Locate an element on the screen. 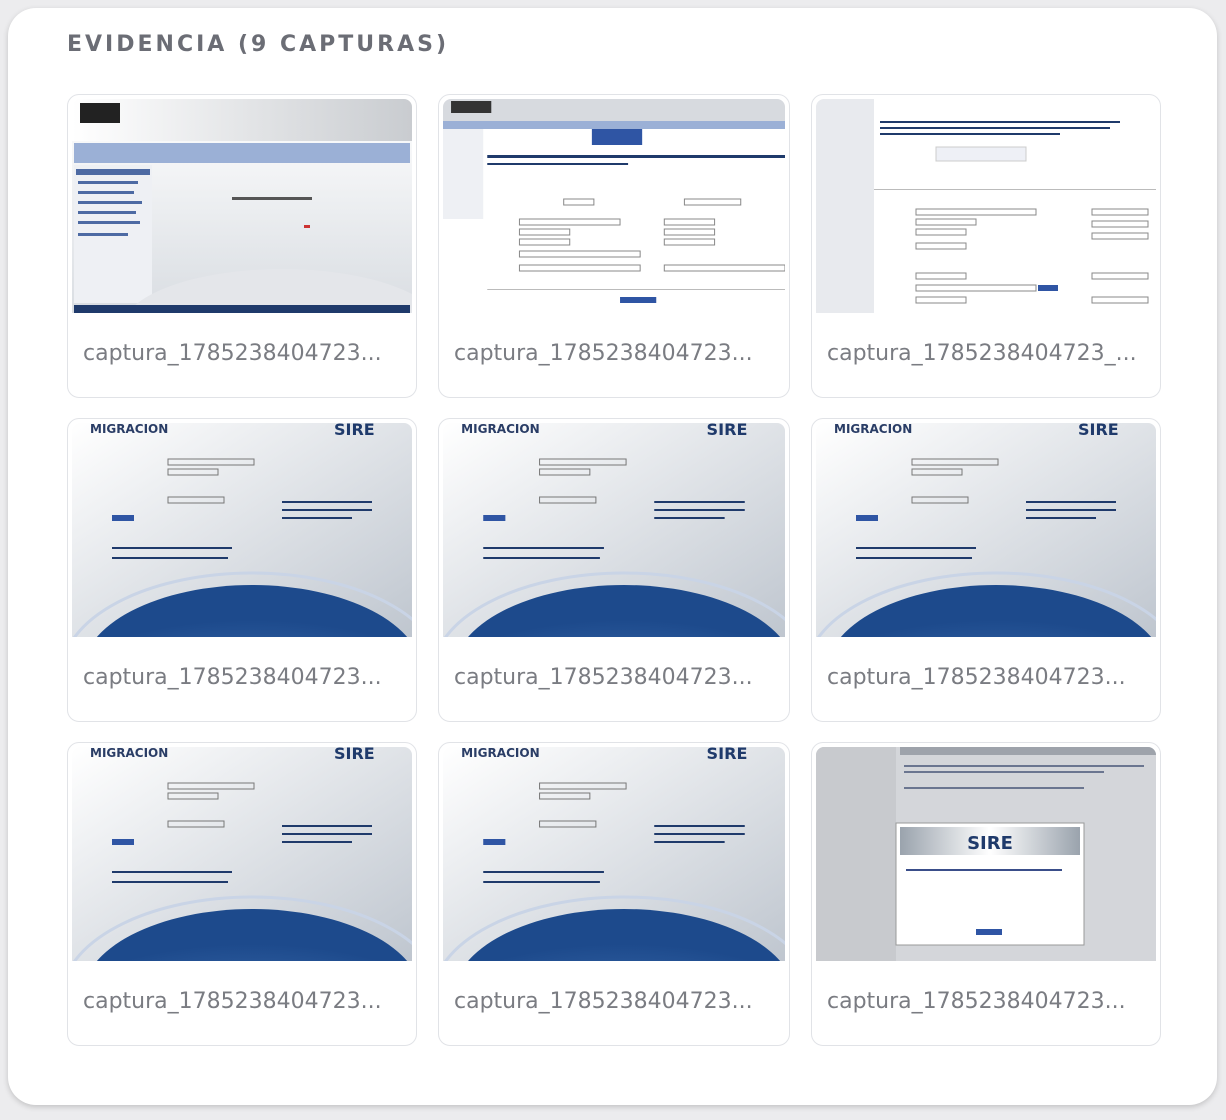 The height and width of the screenshot is (1120, 1226). form-screenshot is located at coordinates (614, 206).